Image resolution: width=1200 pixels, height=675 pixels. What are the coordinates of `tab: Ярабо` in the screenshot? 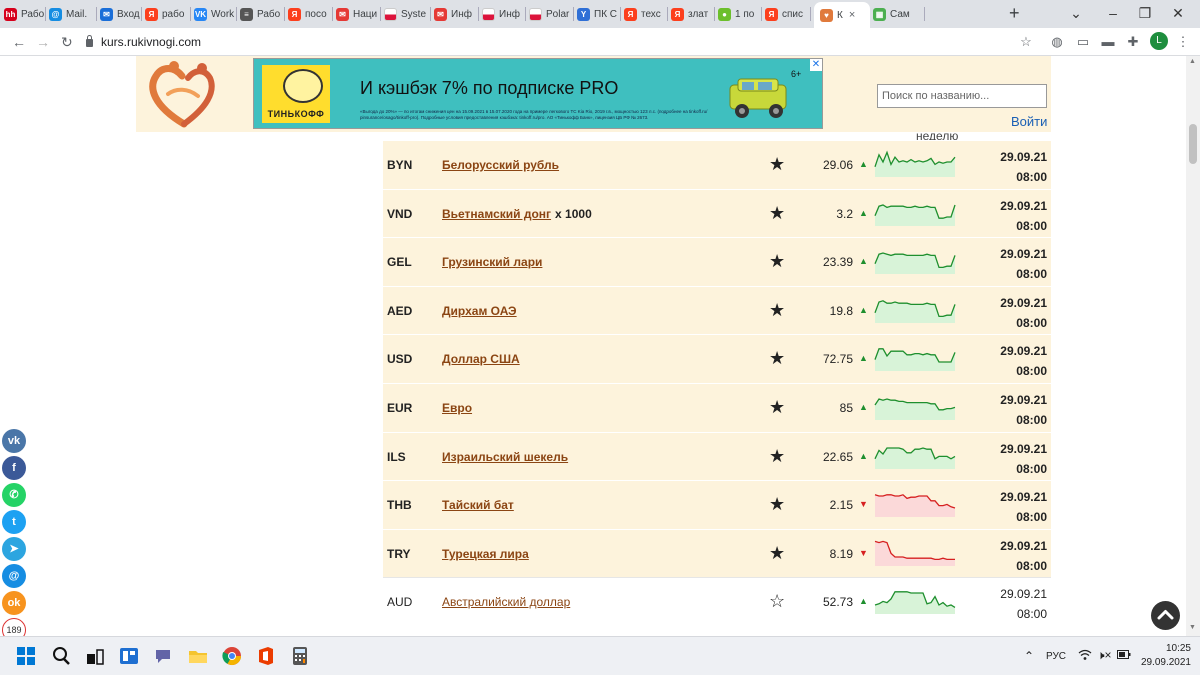 It's located at (168, 14).